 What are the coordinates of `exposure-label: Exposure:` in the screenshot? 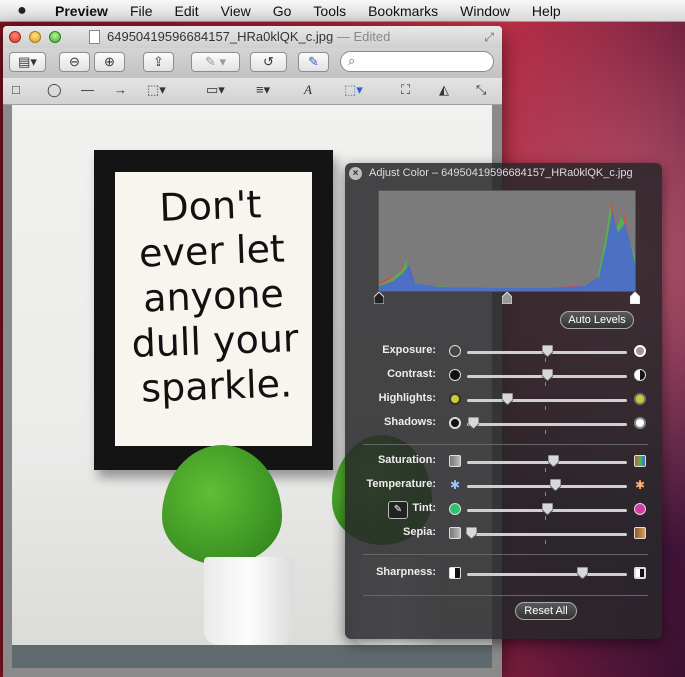 It's located at (409, 350).